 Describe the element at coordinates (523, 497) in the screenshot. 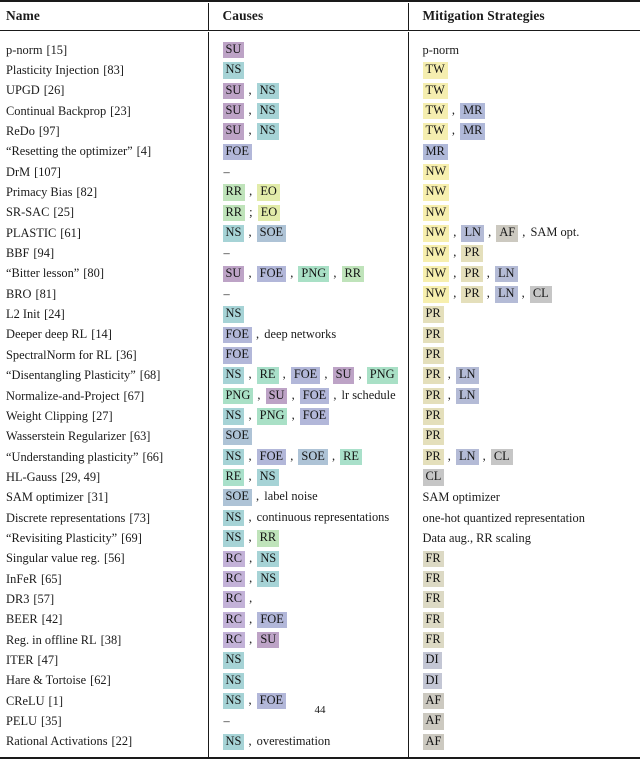

I see `cell-mitigation: SAM optimizer` at that location.